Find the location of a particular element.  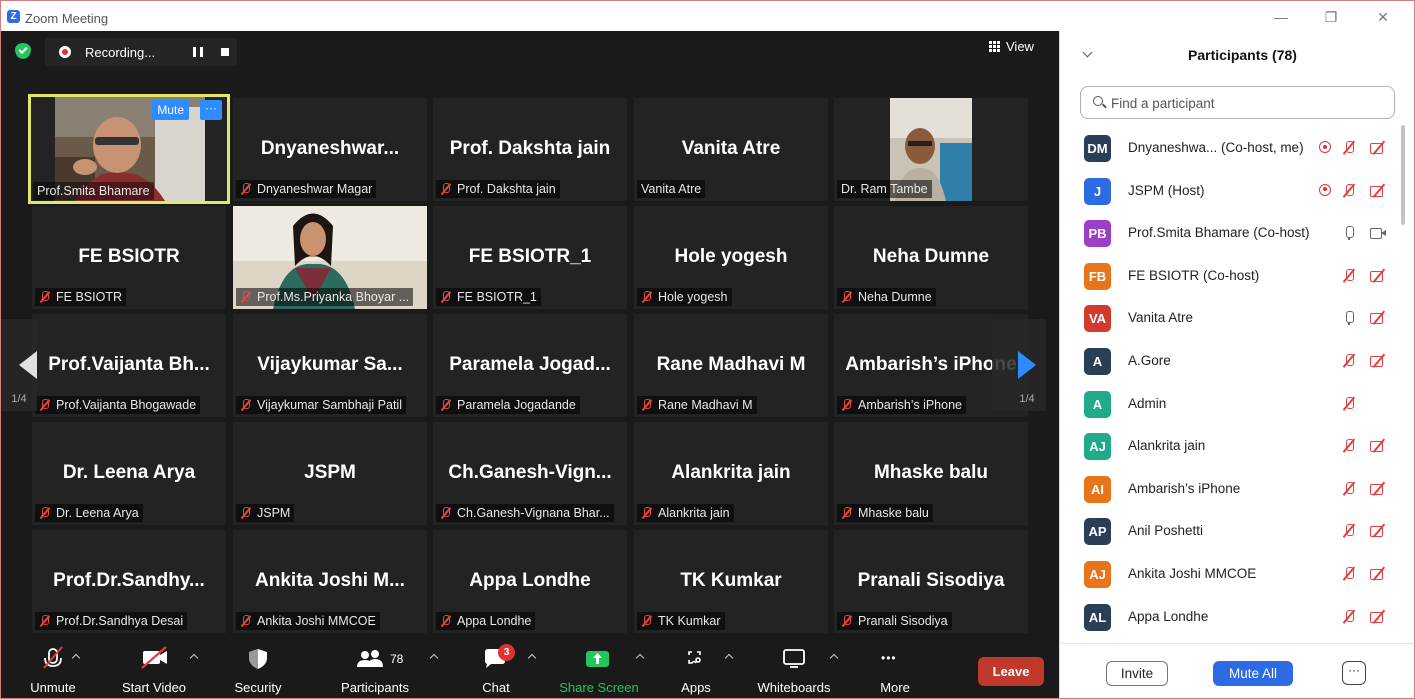

panel-more-button: ··· is located at coordinates (1354, 673).